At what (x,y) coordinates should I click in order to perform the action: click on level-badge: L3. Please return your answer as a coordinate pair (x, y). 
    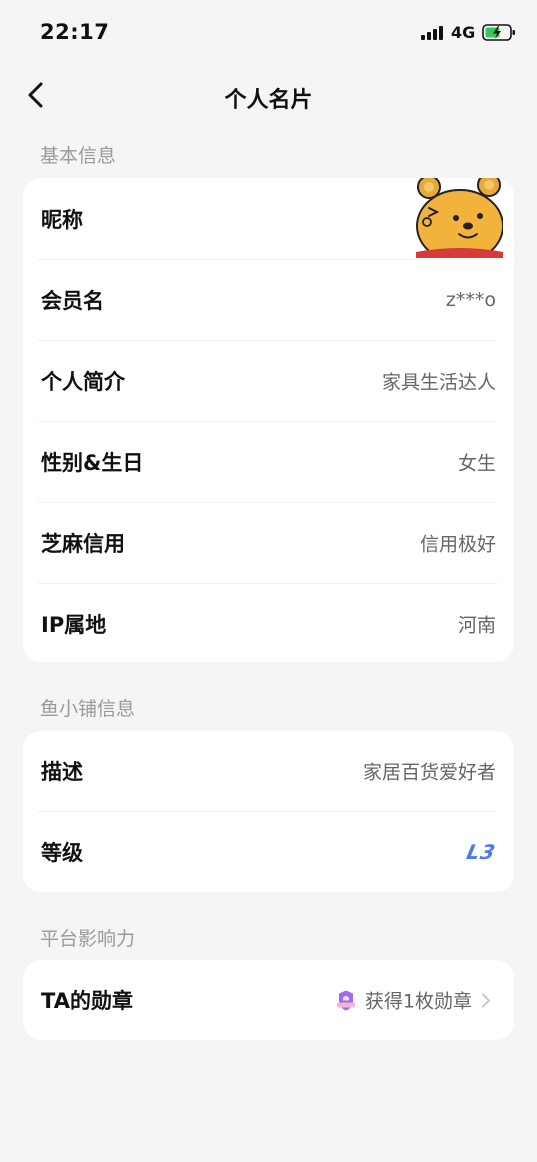
    Looking at the image, I should click on (481, 851).